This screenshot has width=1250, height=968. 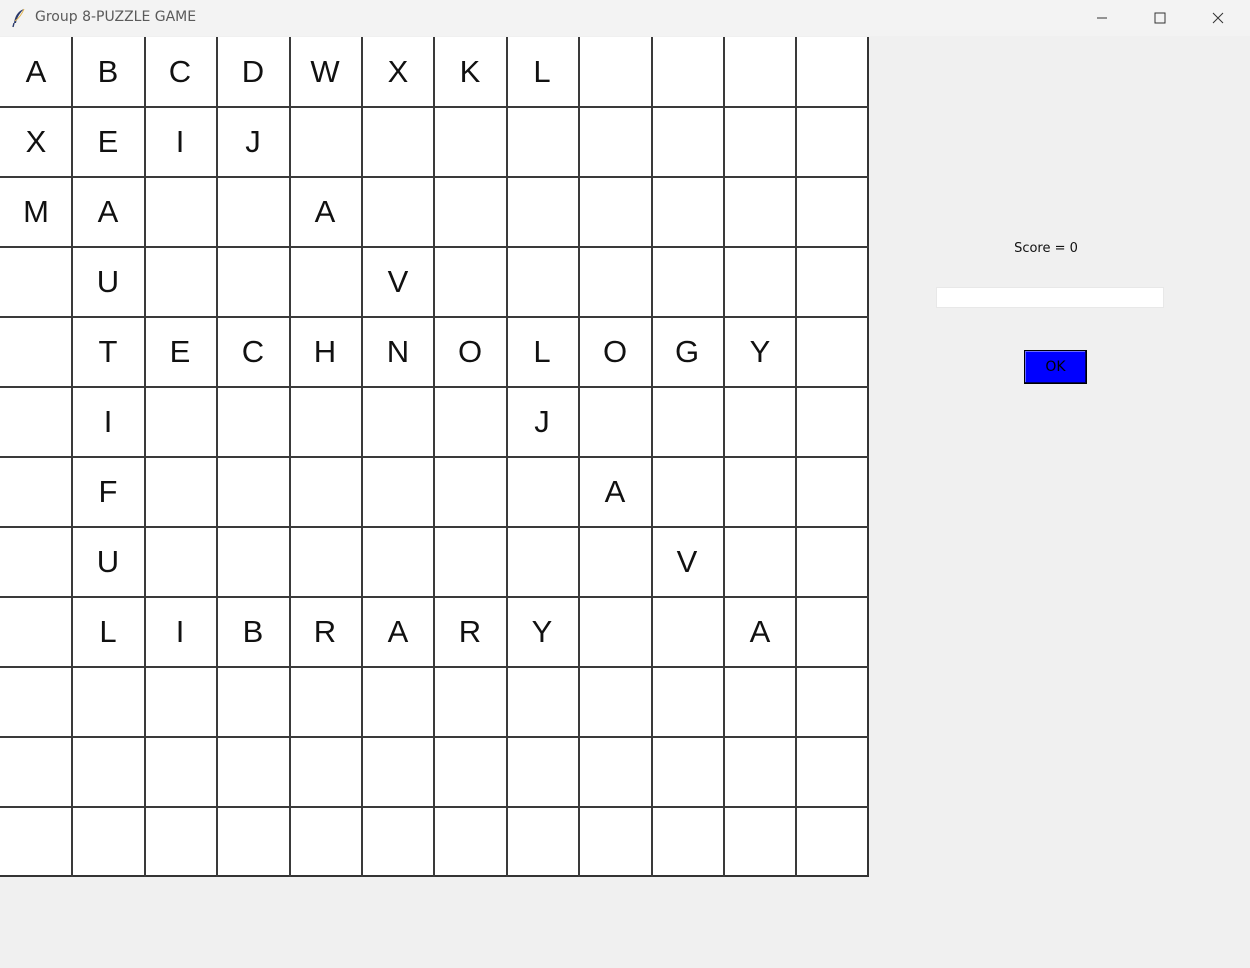 I want to click on grid-cell: J, so click(x=542, y=422).